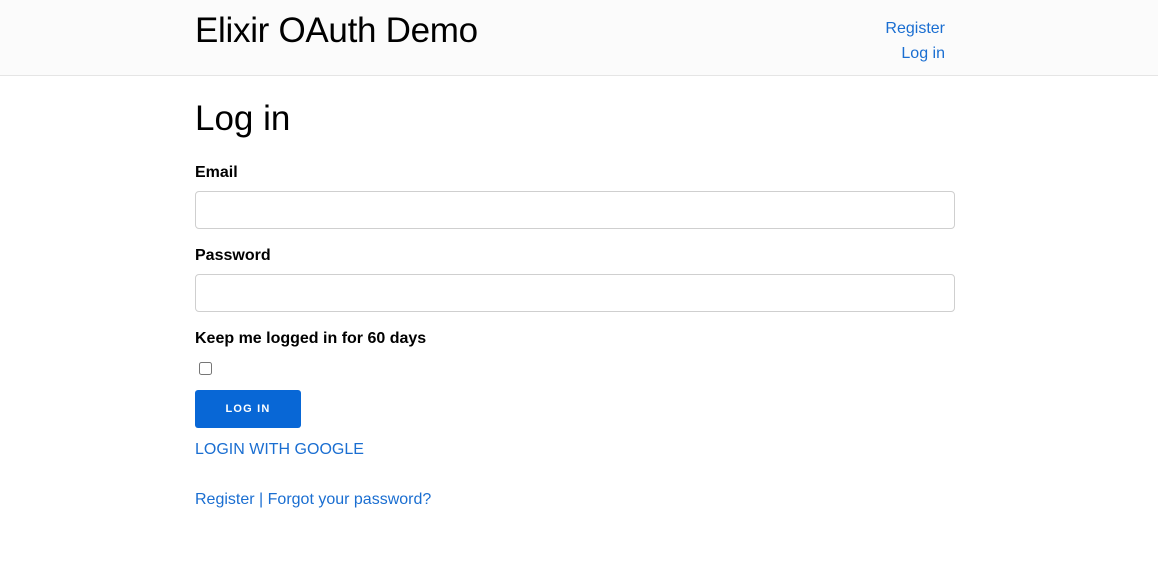 The image size is (1158, 562). I want to click on remember-me-checkbox, so click(205, 368).